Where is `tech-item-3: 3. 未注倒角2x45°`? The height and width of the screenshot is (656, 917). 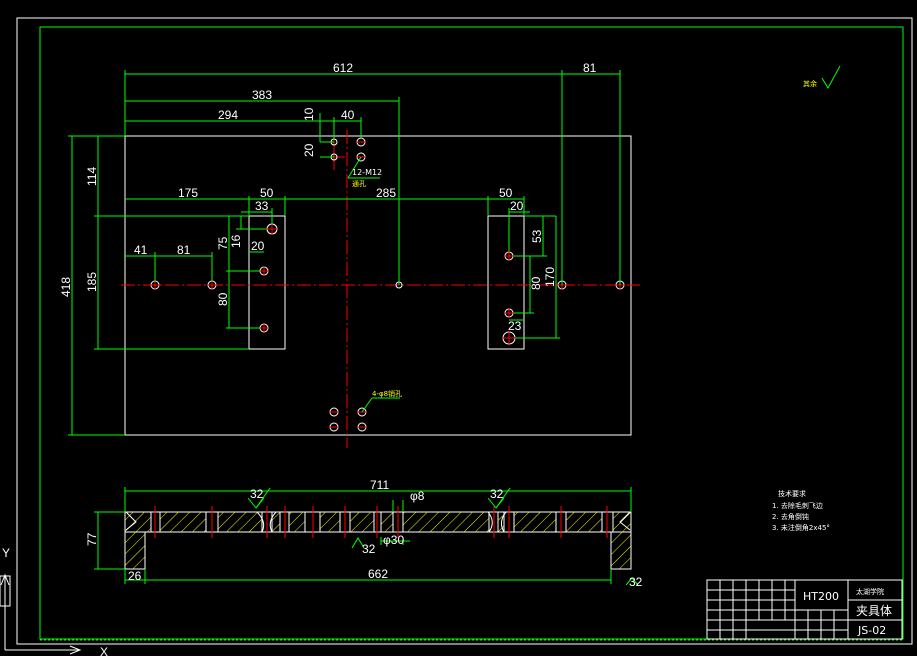
tech-item-3: 3. 未注倒角2x45° is located at coordinates (801, 527).